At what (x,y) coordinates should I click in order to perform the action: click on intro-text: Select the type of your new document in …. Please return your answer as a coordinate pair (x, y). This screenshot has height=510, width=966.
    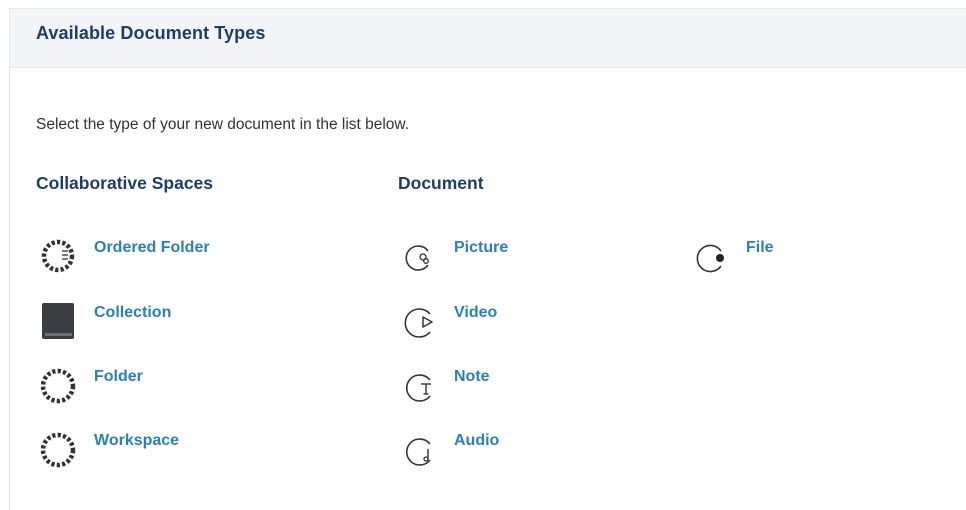
    Looking at the image, I should click on (223, 124).